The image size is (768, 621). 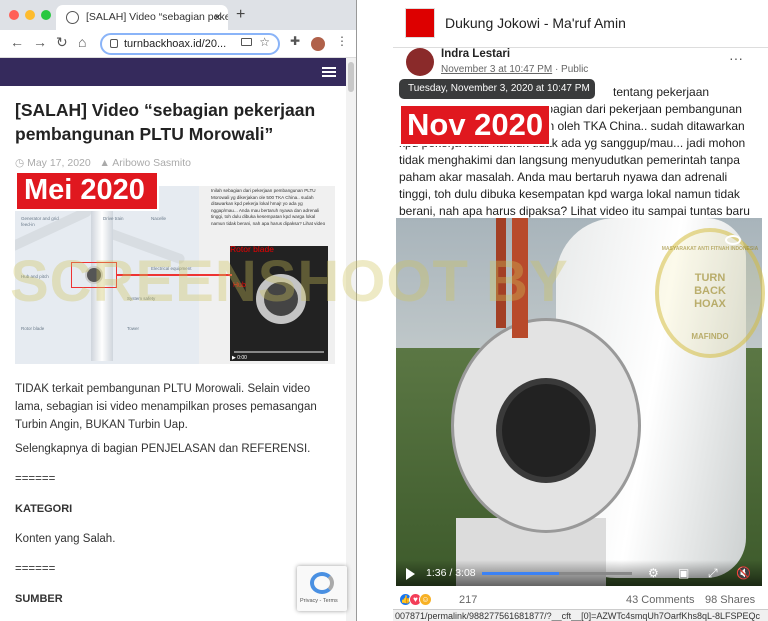 What do you see at coordinates (239, 358) in the screenshot?
I see `video-play-icon: ▶ 0:00` at bounding box center [239, 358].